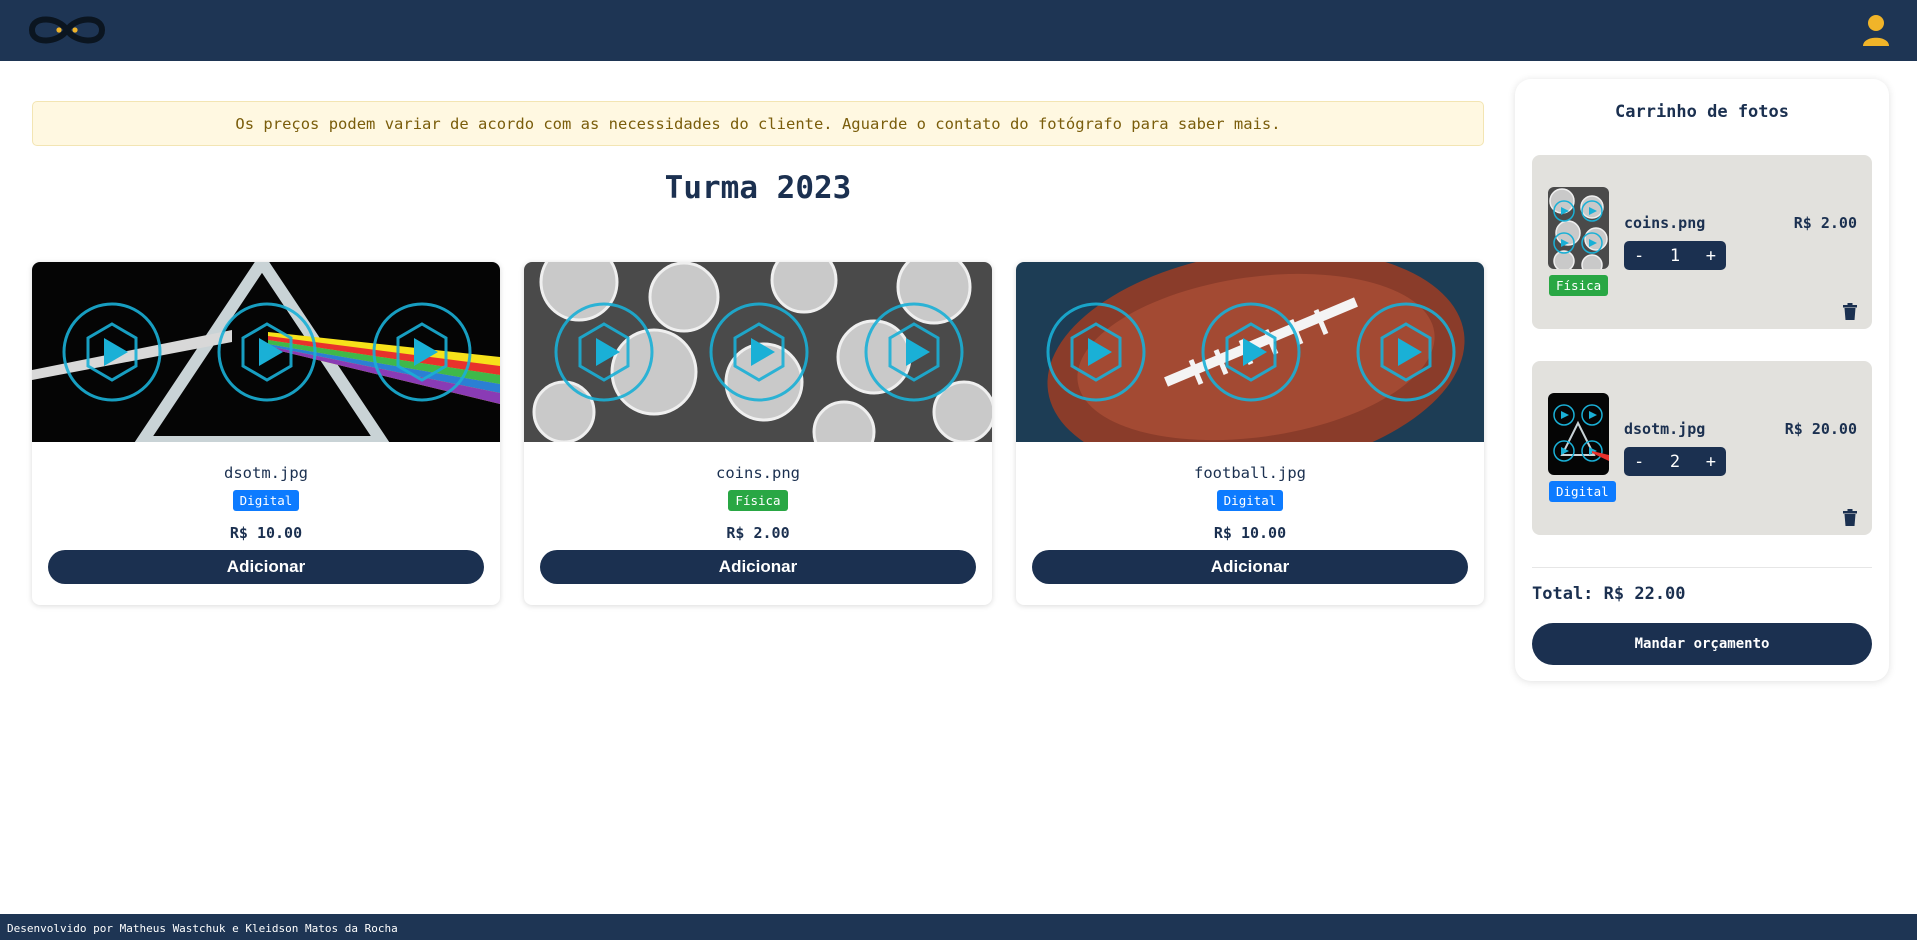 Image resolution: width=1917 pixels, height=940 pixels. Describe the element at coordinates (67, 30) in the screenshot. I see `infinity-logo-icon` at that location.